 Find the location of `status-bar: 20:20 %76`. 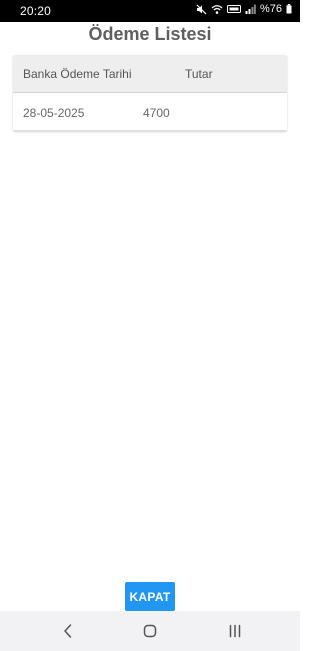

status-bar: 20:20 %76 is located at coordinates (150, 11).